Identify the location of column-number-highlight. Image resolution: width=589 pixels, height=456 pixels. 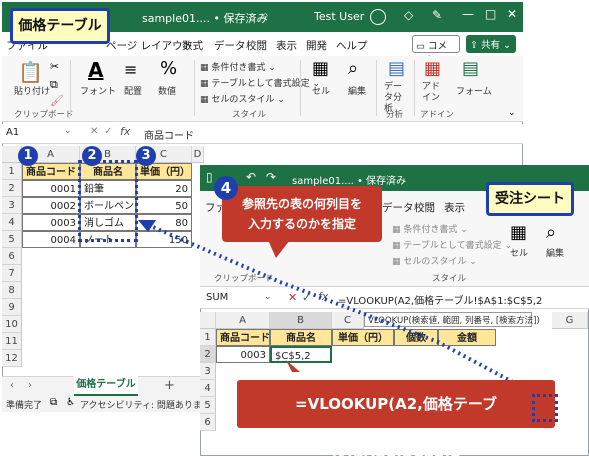
(545, 408).